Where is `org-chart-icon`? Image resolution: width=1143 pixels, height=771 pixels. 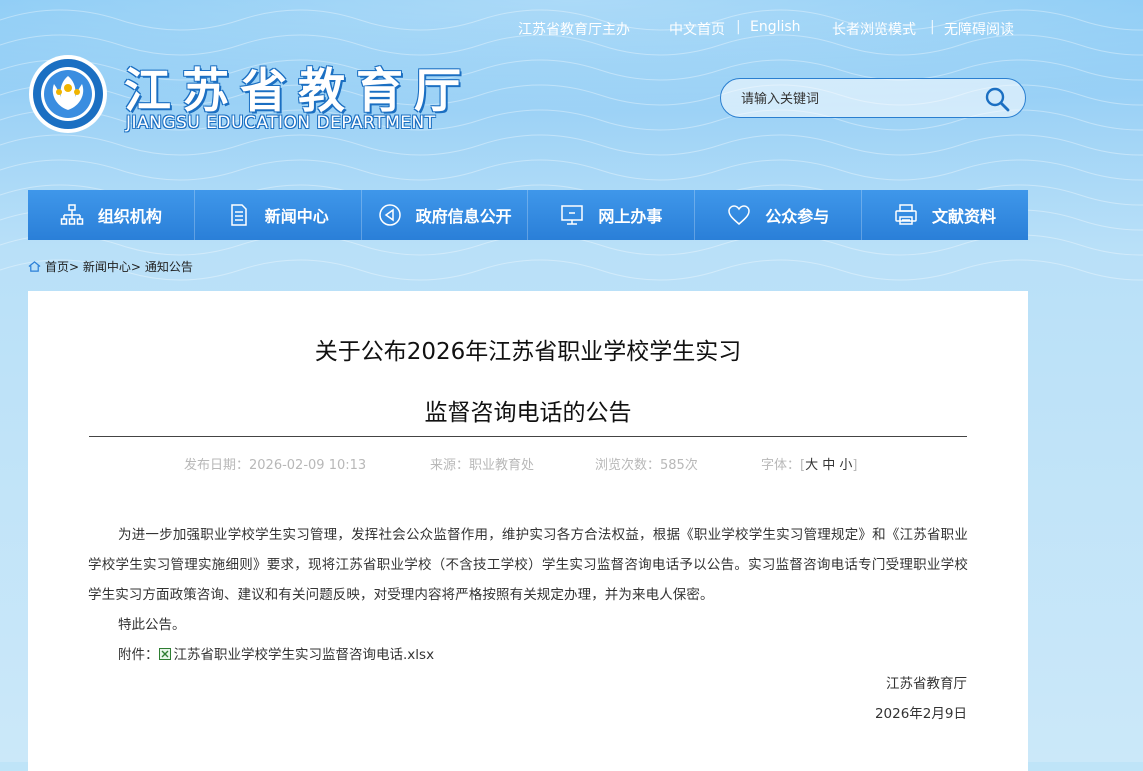
org-chart-icon is located at coordinates (72, 214).